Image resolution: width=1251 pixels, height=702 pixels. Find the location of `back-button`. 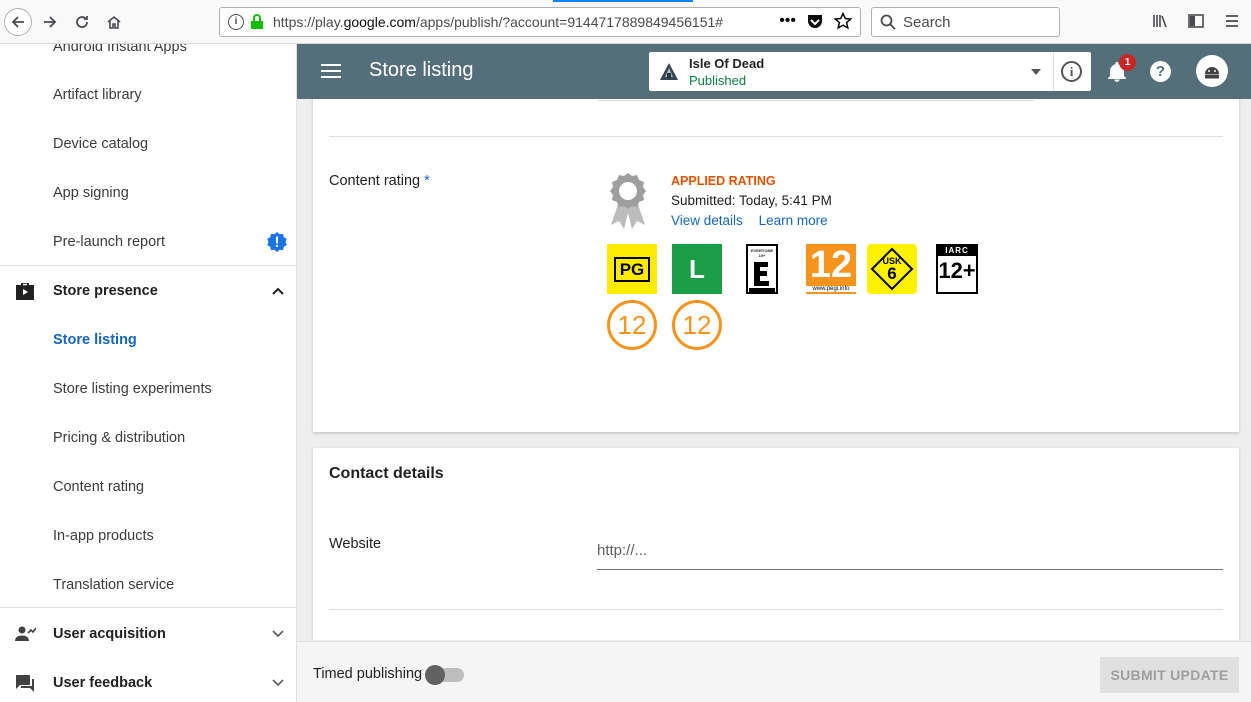

back-button is located at coordinates (18, 22).